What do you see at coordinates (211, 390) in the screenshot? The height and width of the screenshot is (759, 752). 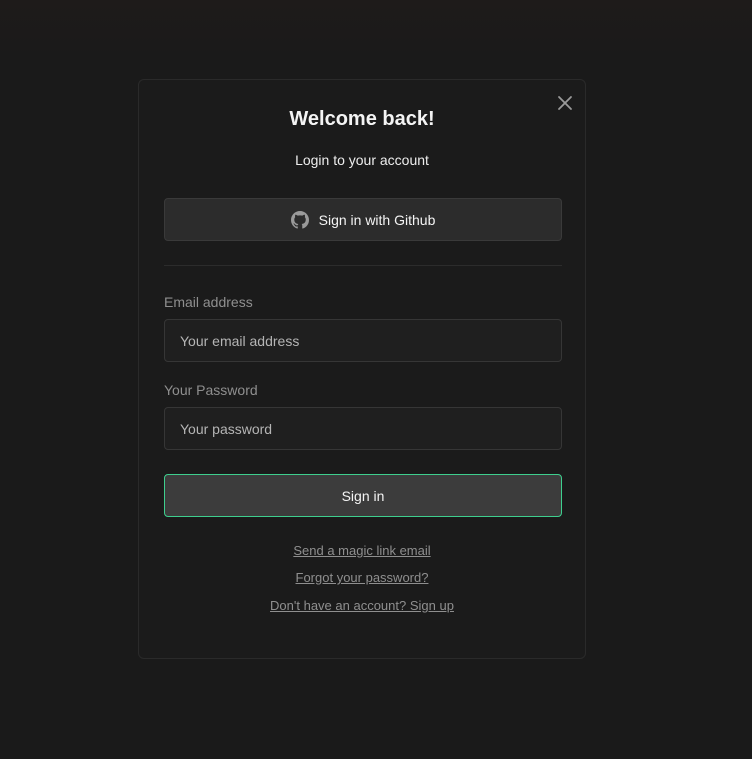 I see `password-label: Your Password` at bounding box center [211, 390].